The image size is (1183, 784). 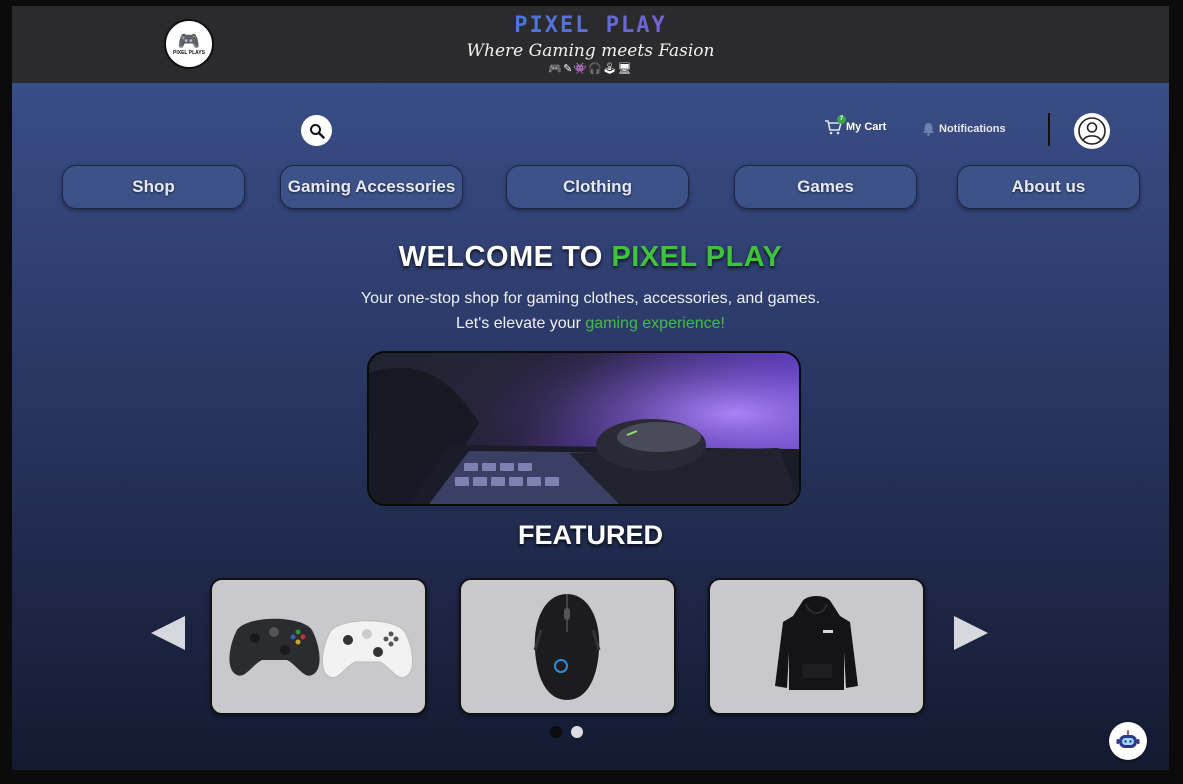 I want to click on hero-subtitle-line2: Let's elevate your gaming experience!, so click(x=590, y=323).